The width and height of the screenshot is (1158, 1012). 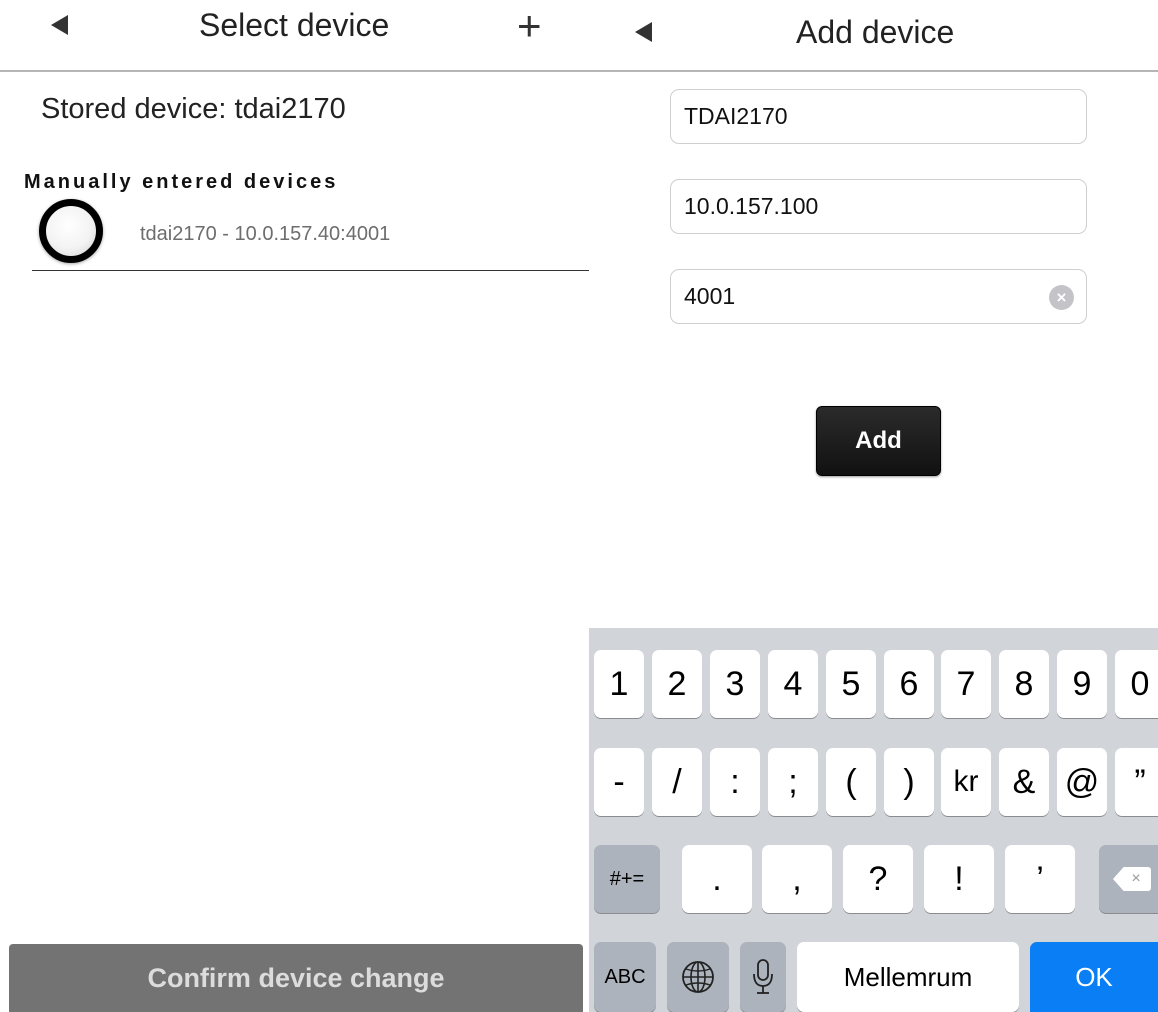 What do you see at coordinates (851, 782) in the screenshot?
I see `key-open-paren: (` at bounding box center [851, 782].